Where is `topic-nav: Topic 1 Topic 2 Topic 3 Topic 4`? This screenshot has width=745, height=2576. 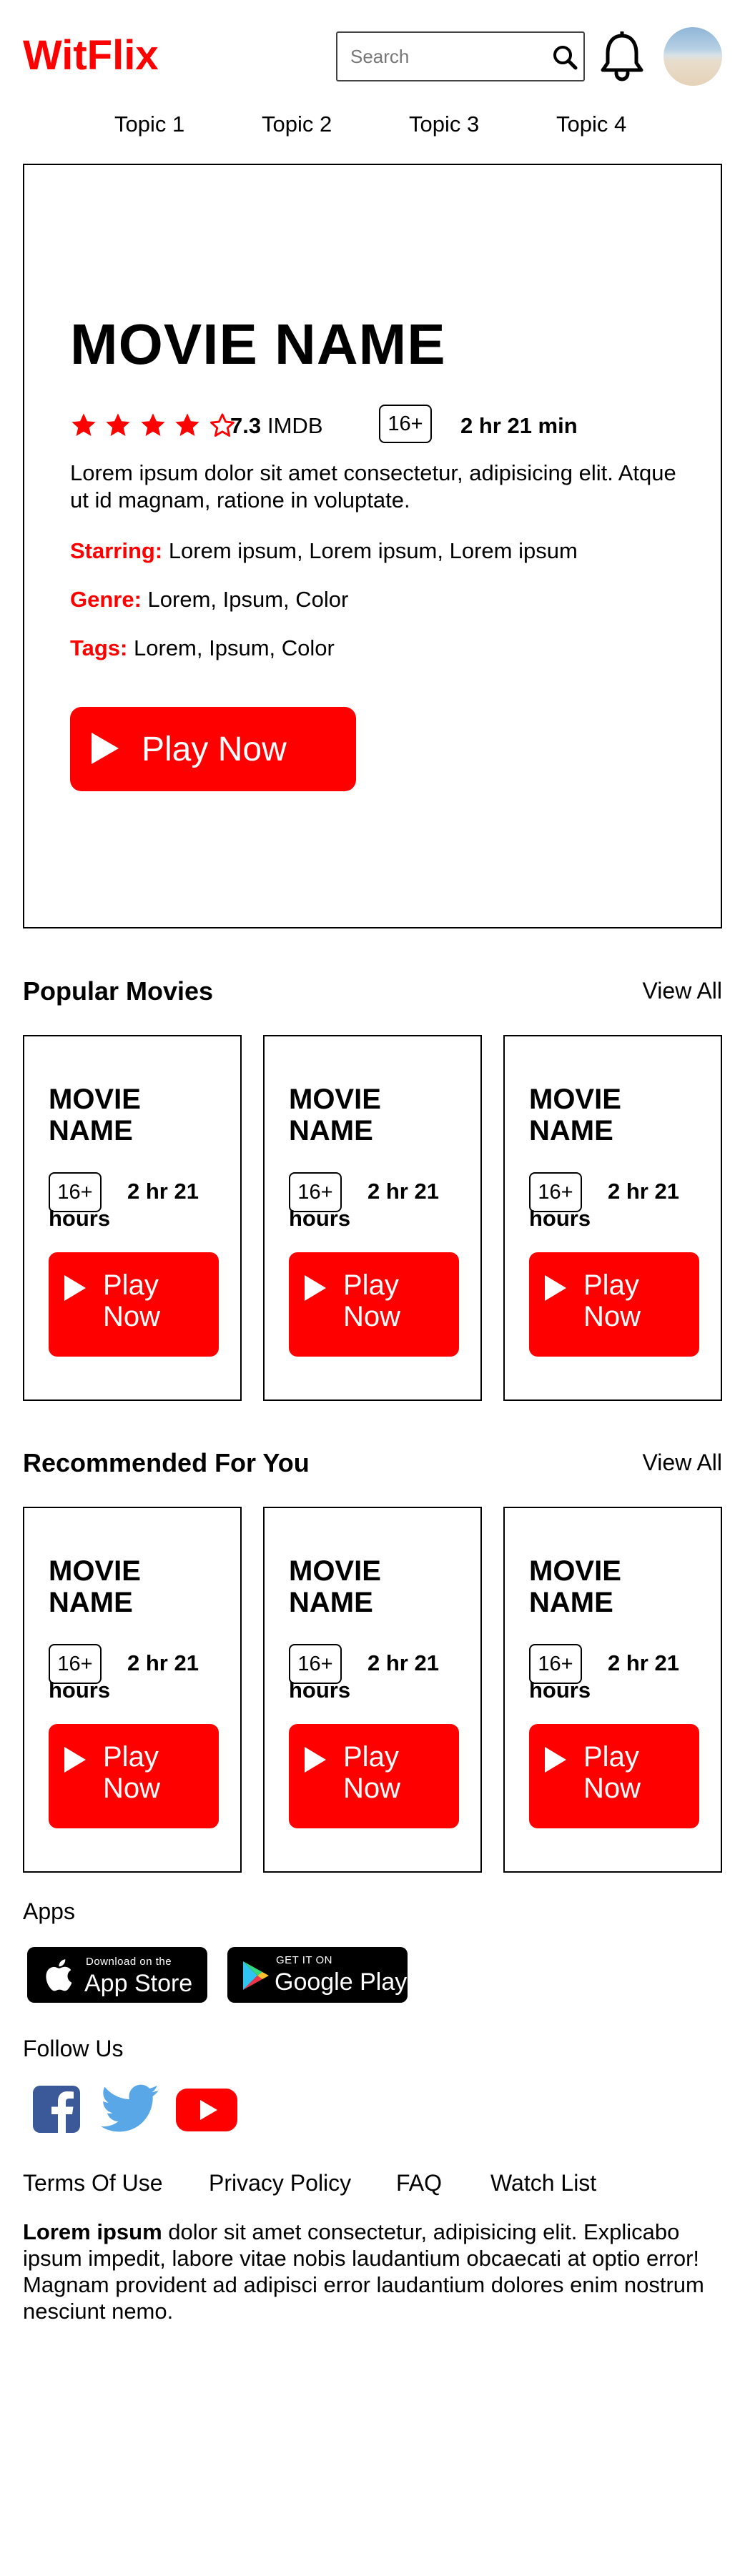
topic-nav: Topic 1 Topic 2 Topic 3 Topic 4 is located at coordinates (372, 127).